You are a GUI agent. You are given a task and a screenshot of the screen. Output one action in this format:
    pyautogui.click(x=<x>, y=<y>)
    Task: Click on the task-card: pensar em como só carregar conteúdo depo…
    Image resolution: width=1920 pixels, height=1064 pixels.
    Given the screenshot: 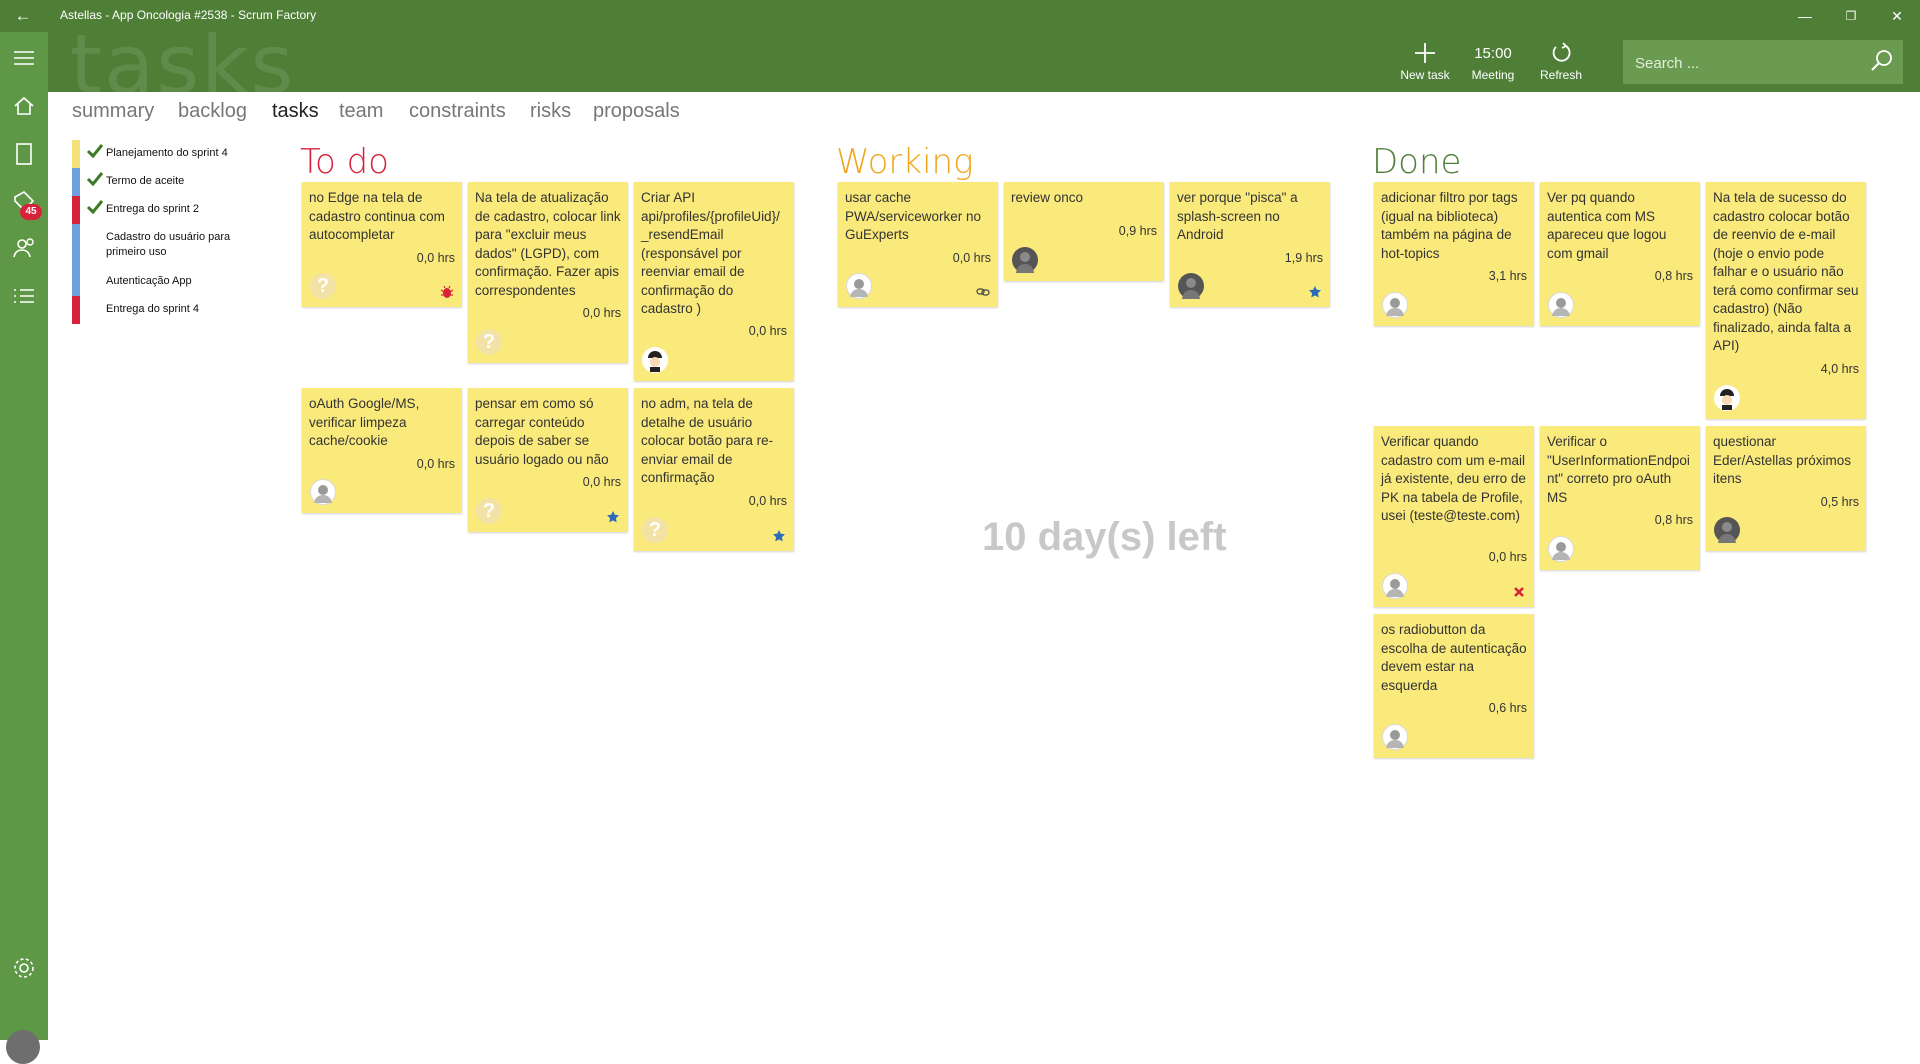 What is the action you would take?
    pyautogui.click(x=548, y=460)
    